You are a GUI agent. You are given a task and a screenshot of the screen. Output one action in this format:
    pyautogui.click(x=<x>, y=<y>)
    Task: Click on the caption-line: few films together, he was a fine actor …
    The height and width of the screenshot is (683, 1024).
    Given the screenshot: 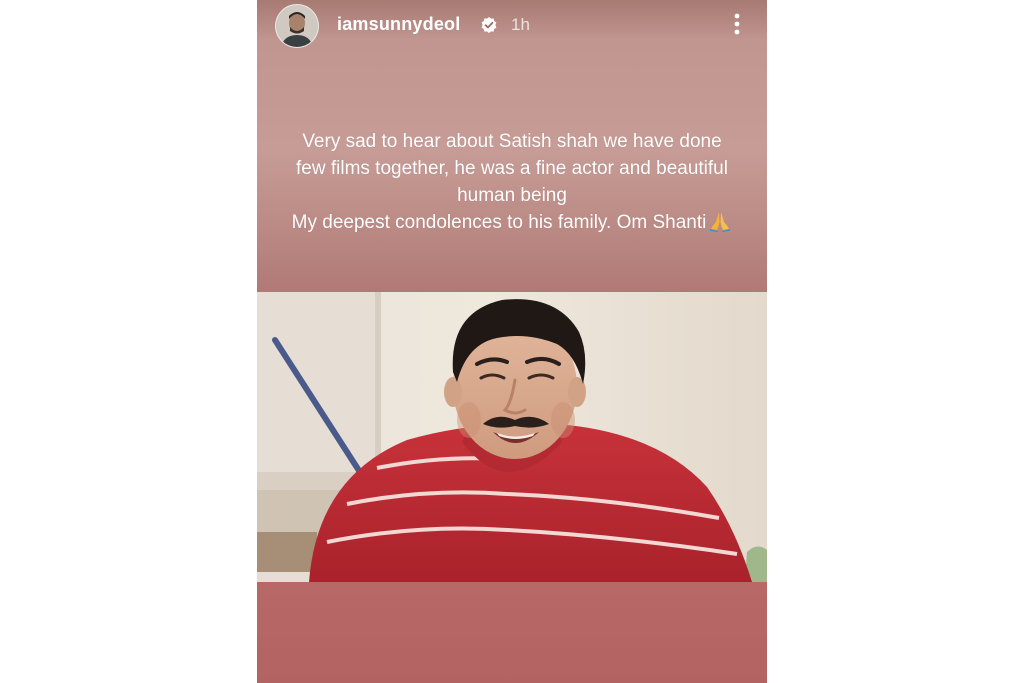 What is the action you would take?
    pyautogui.click(x=512, y=168)
    